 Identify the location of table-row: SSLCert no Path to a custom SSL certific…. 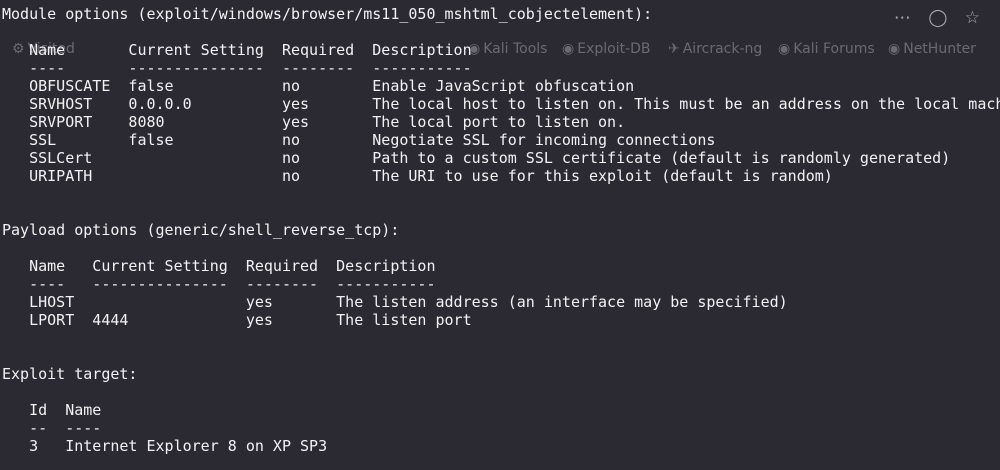
(476, 158).